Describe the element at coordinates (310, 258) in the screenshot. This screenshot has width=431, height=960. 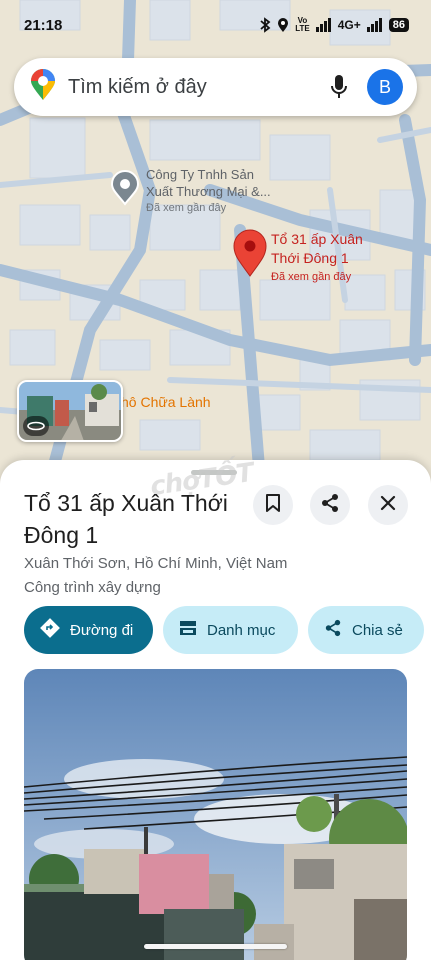
I see `pin-name-2: Thới Đông 1` at that location.